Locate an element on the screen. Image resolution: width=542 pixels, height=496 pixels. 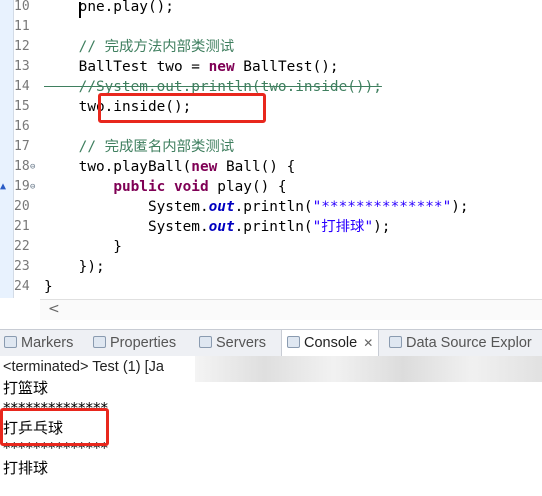
line-number: 21 is located at coordinates (22, 226).